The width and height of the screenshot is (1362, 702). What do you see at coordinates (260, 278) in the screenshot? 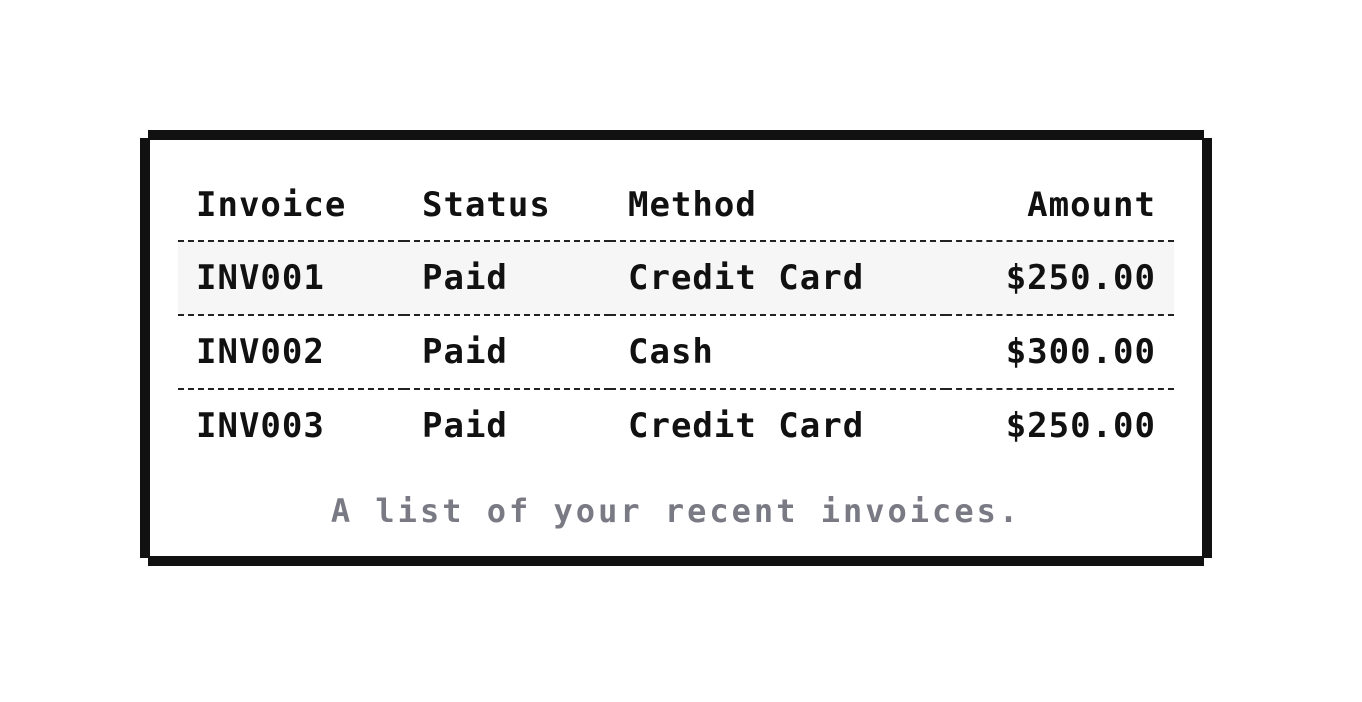
I see `cell-invoice: INV001` at bounding box center [260, 278].